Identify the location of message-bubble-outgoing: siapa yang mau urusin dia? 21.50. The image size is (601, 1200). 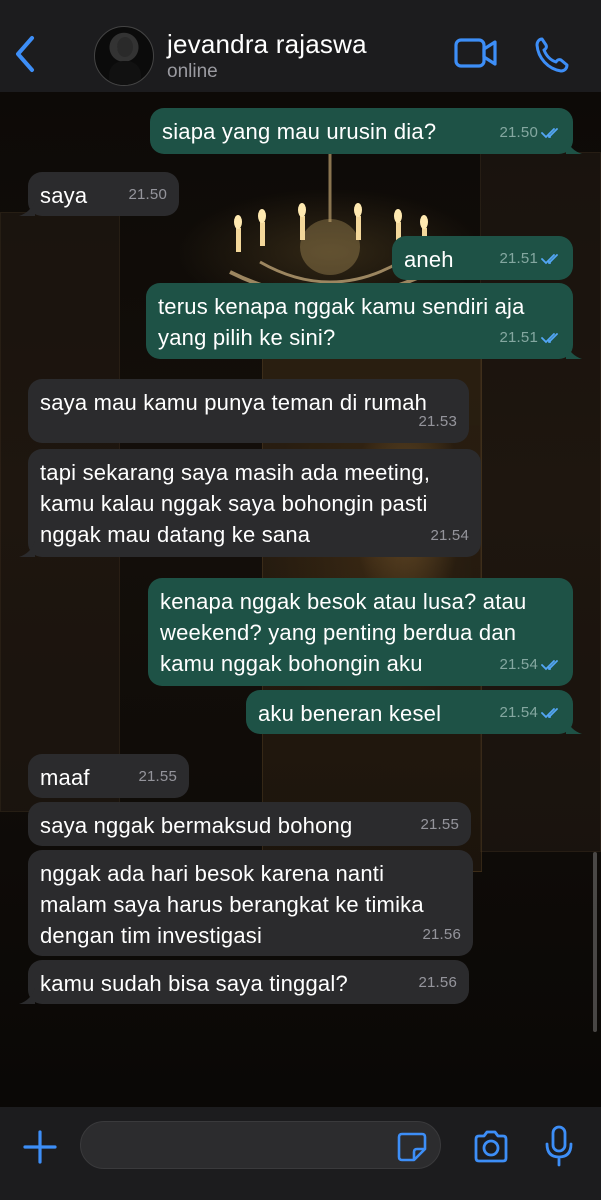
(366, 131).